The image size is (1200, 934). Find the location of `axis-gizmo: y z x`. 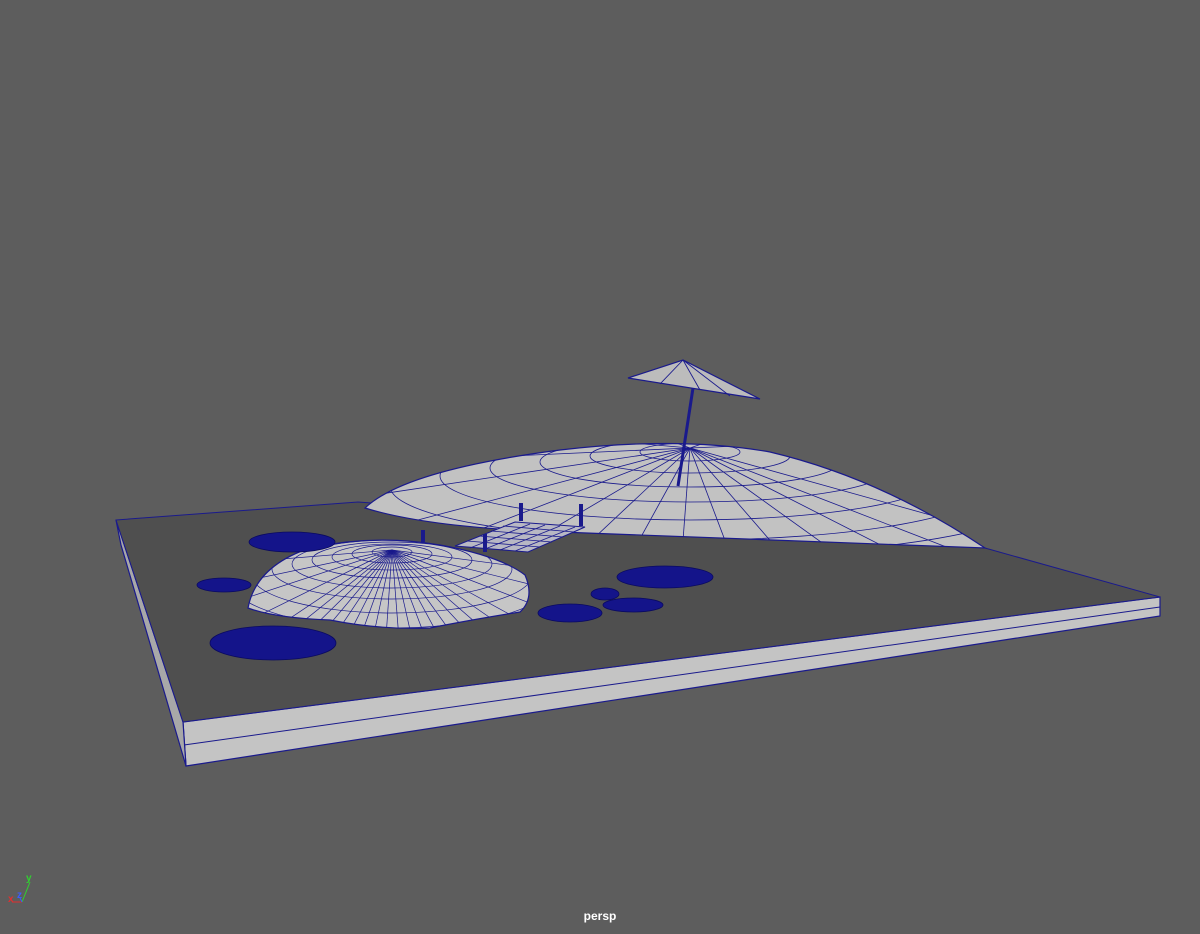

axis-gizmo: y z x is located at coordinates (24, 890).